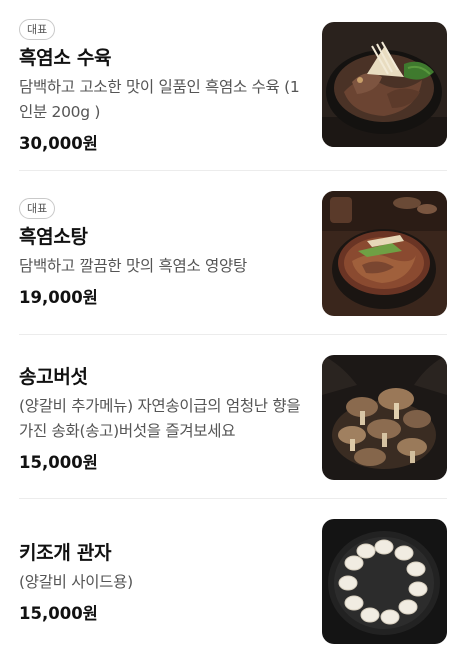  What do you see at coordinates (164, 254) in the screenshot?
I see `menu-item-text: 대표 흑염소탕 담백하고 깔끔한 맛의 흑염소 영양탕 19,000원` at bounding box center [164, 254].